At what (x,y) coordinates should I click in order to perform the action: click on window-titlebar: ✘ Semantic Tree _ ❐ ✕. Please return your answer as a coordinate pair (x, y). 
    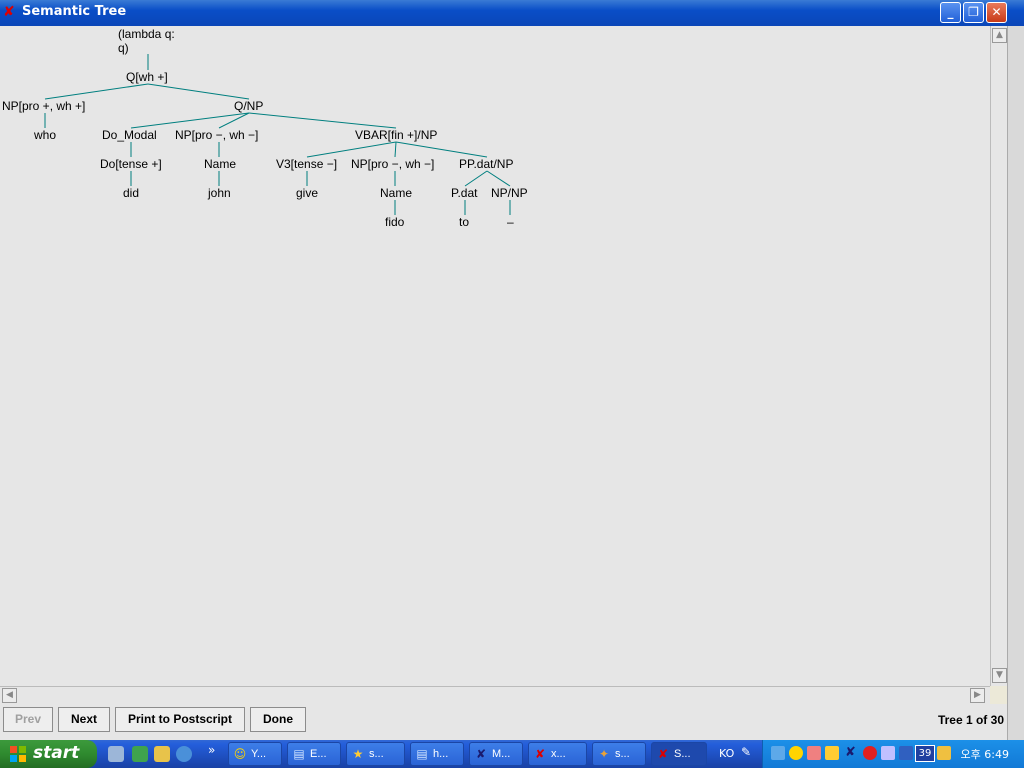
    Looking at the image, I should click on (512, 13).